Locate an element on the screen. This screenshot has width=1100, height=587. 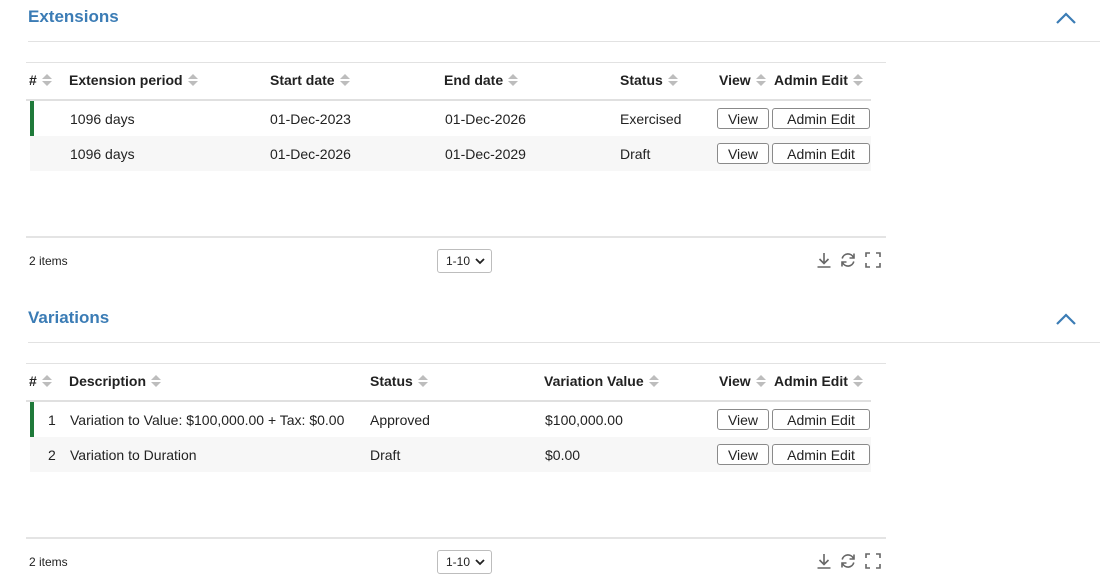
cell-variation-value: $100,000.00 is located at coordinates (584, 420).